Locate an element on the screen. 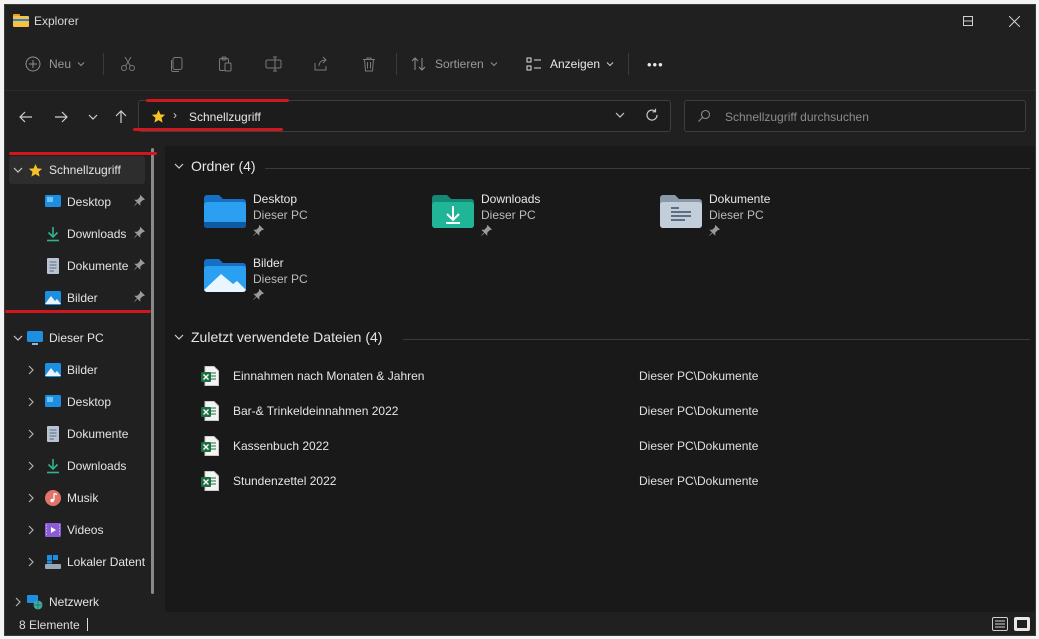 The image size is (1039, 639). sidebar-item-network: Netzwerk is located at coordinates (77, 602).